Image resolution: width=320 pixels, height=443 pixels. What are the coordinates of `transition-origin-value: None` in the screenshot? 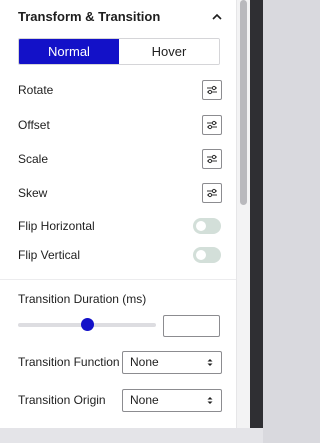 It's located at (144, 400).